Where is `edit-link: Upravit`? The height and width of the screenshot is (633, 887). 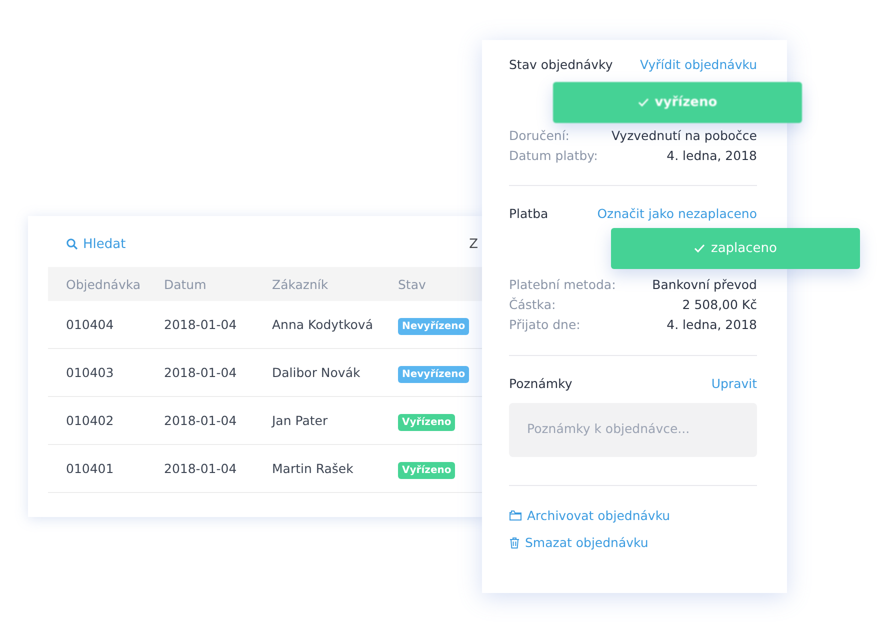
edit-link: Upravit is located at coordinates (734, 383).